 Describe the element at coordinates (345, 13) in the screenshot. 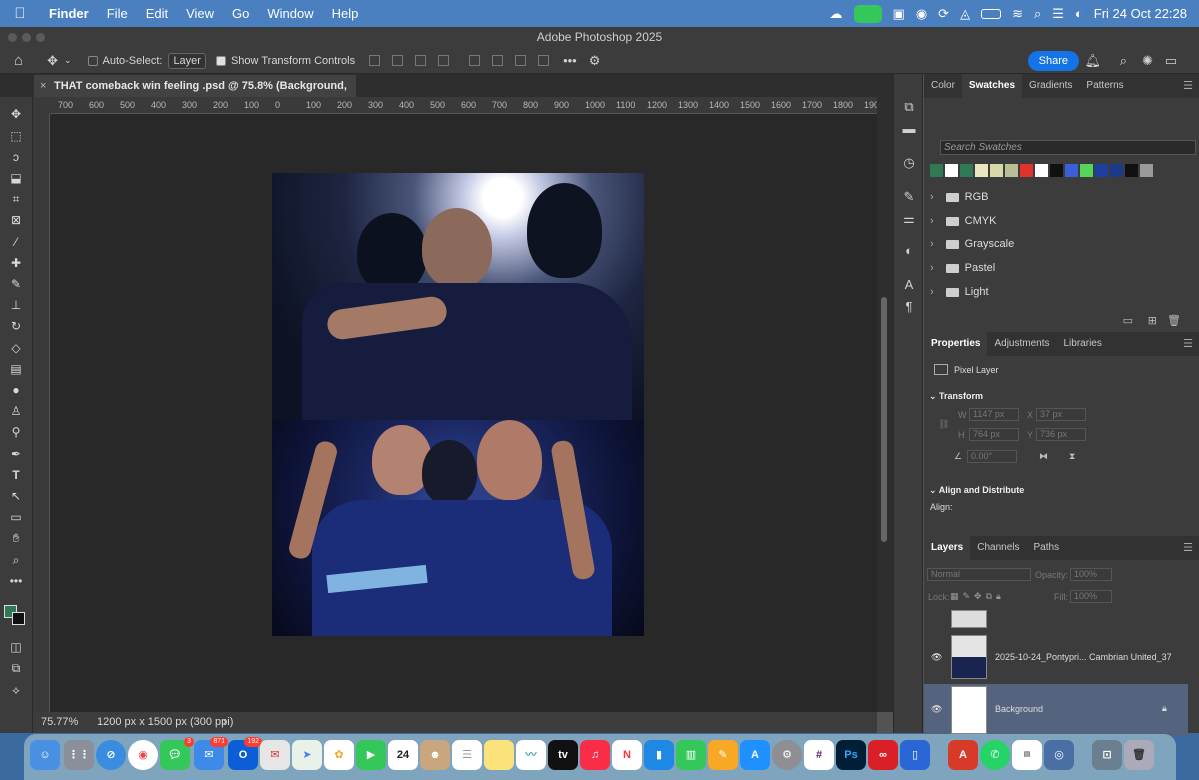

I see `menu-help: Help` at that location.